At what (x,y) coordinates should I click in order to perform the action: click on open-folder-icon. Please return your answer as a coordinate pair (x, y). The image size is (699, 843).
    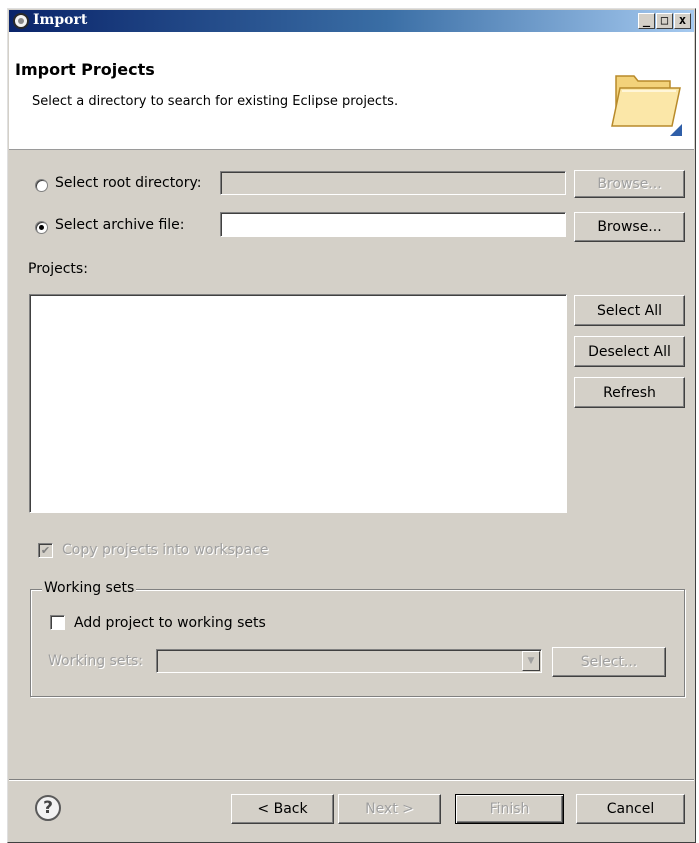
    Looking at the image, I should click on (646, 105).